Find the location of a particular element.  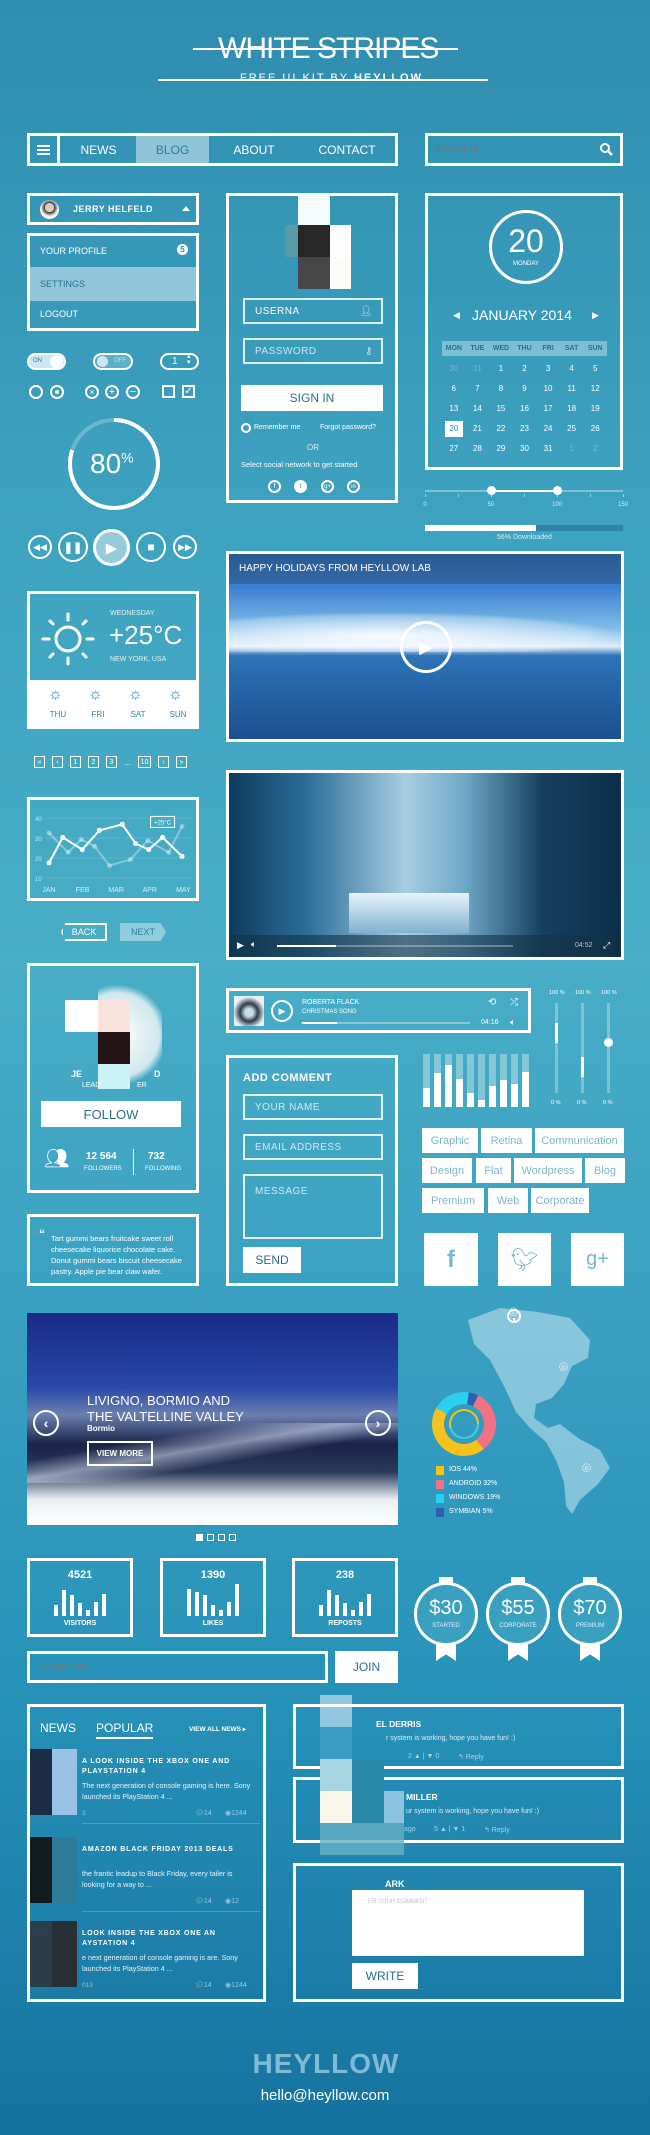

price-badge: $30 STARTED is located at coordinates (446, 1619).